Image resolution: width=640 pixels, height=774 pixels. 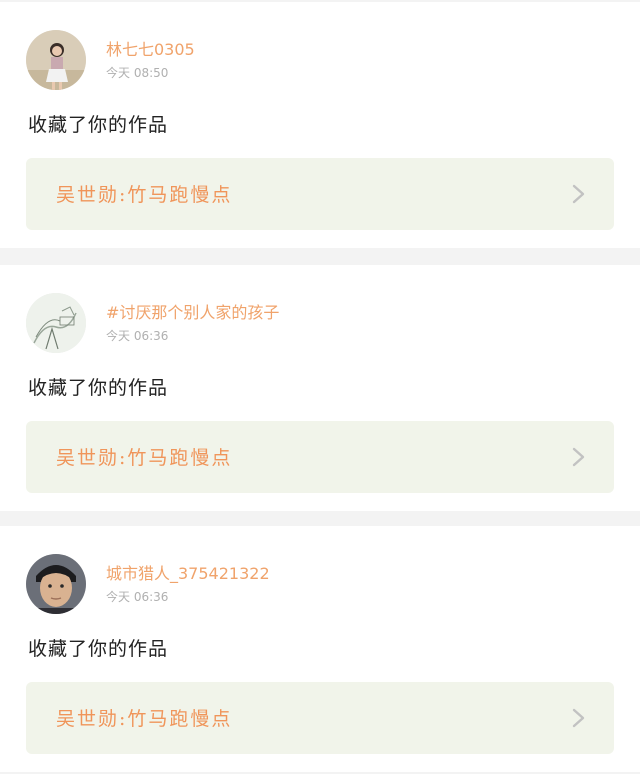 What do you see at coordinates (192, 311) in the screenshot?
I see `username: #讨厌那个别人家的孩子` at bounding box center [192, 311].